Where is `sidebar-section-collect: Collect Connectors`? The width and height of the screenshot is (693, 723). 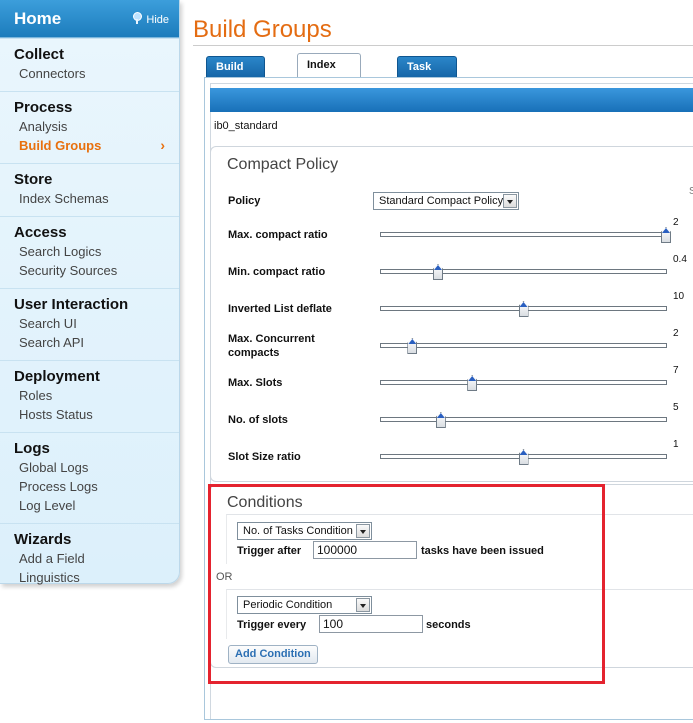 sidebar-section-collect: Collect Connectors is located at coordinates (89, 64).